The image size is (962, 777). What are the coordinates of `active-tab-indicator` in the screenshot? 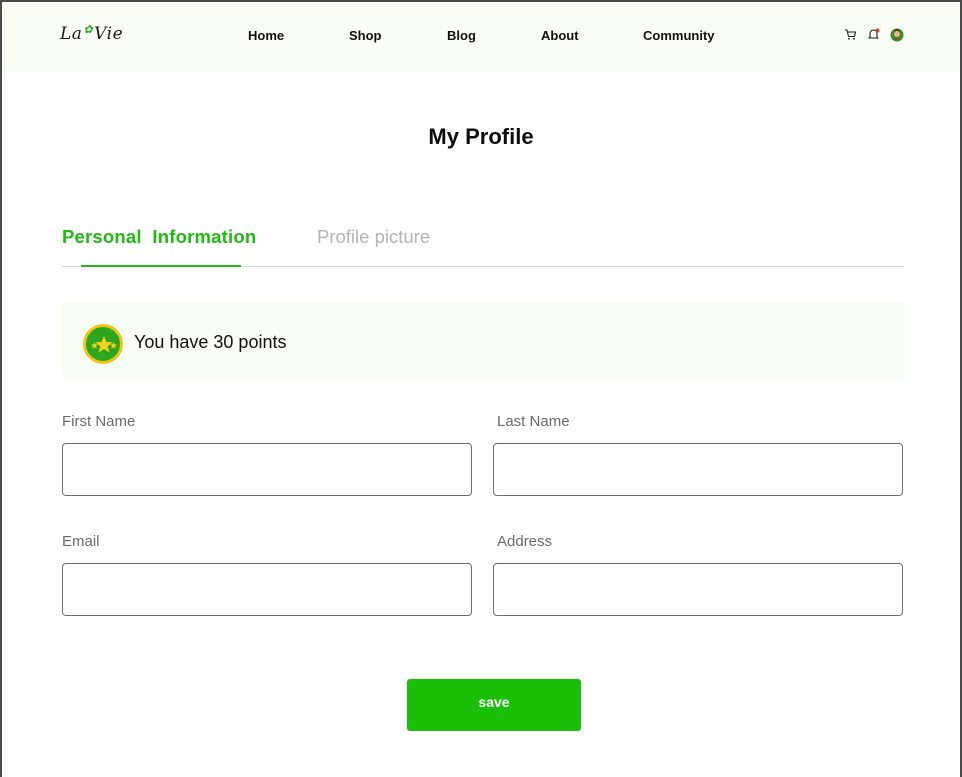 It's located at (161, 266).